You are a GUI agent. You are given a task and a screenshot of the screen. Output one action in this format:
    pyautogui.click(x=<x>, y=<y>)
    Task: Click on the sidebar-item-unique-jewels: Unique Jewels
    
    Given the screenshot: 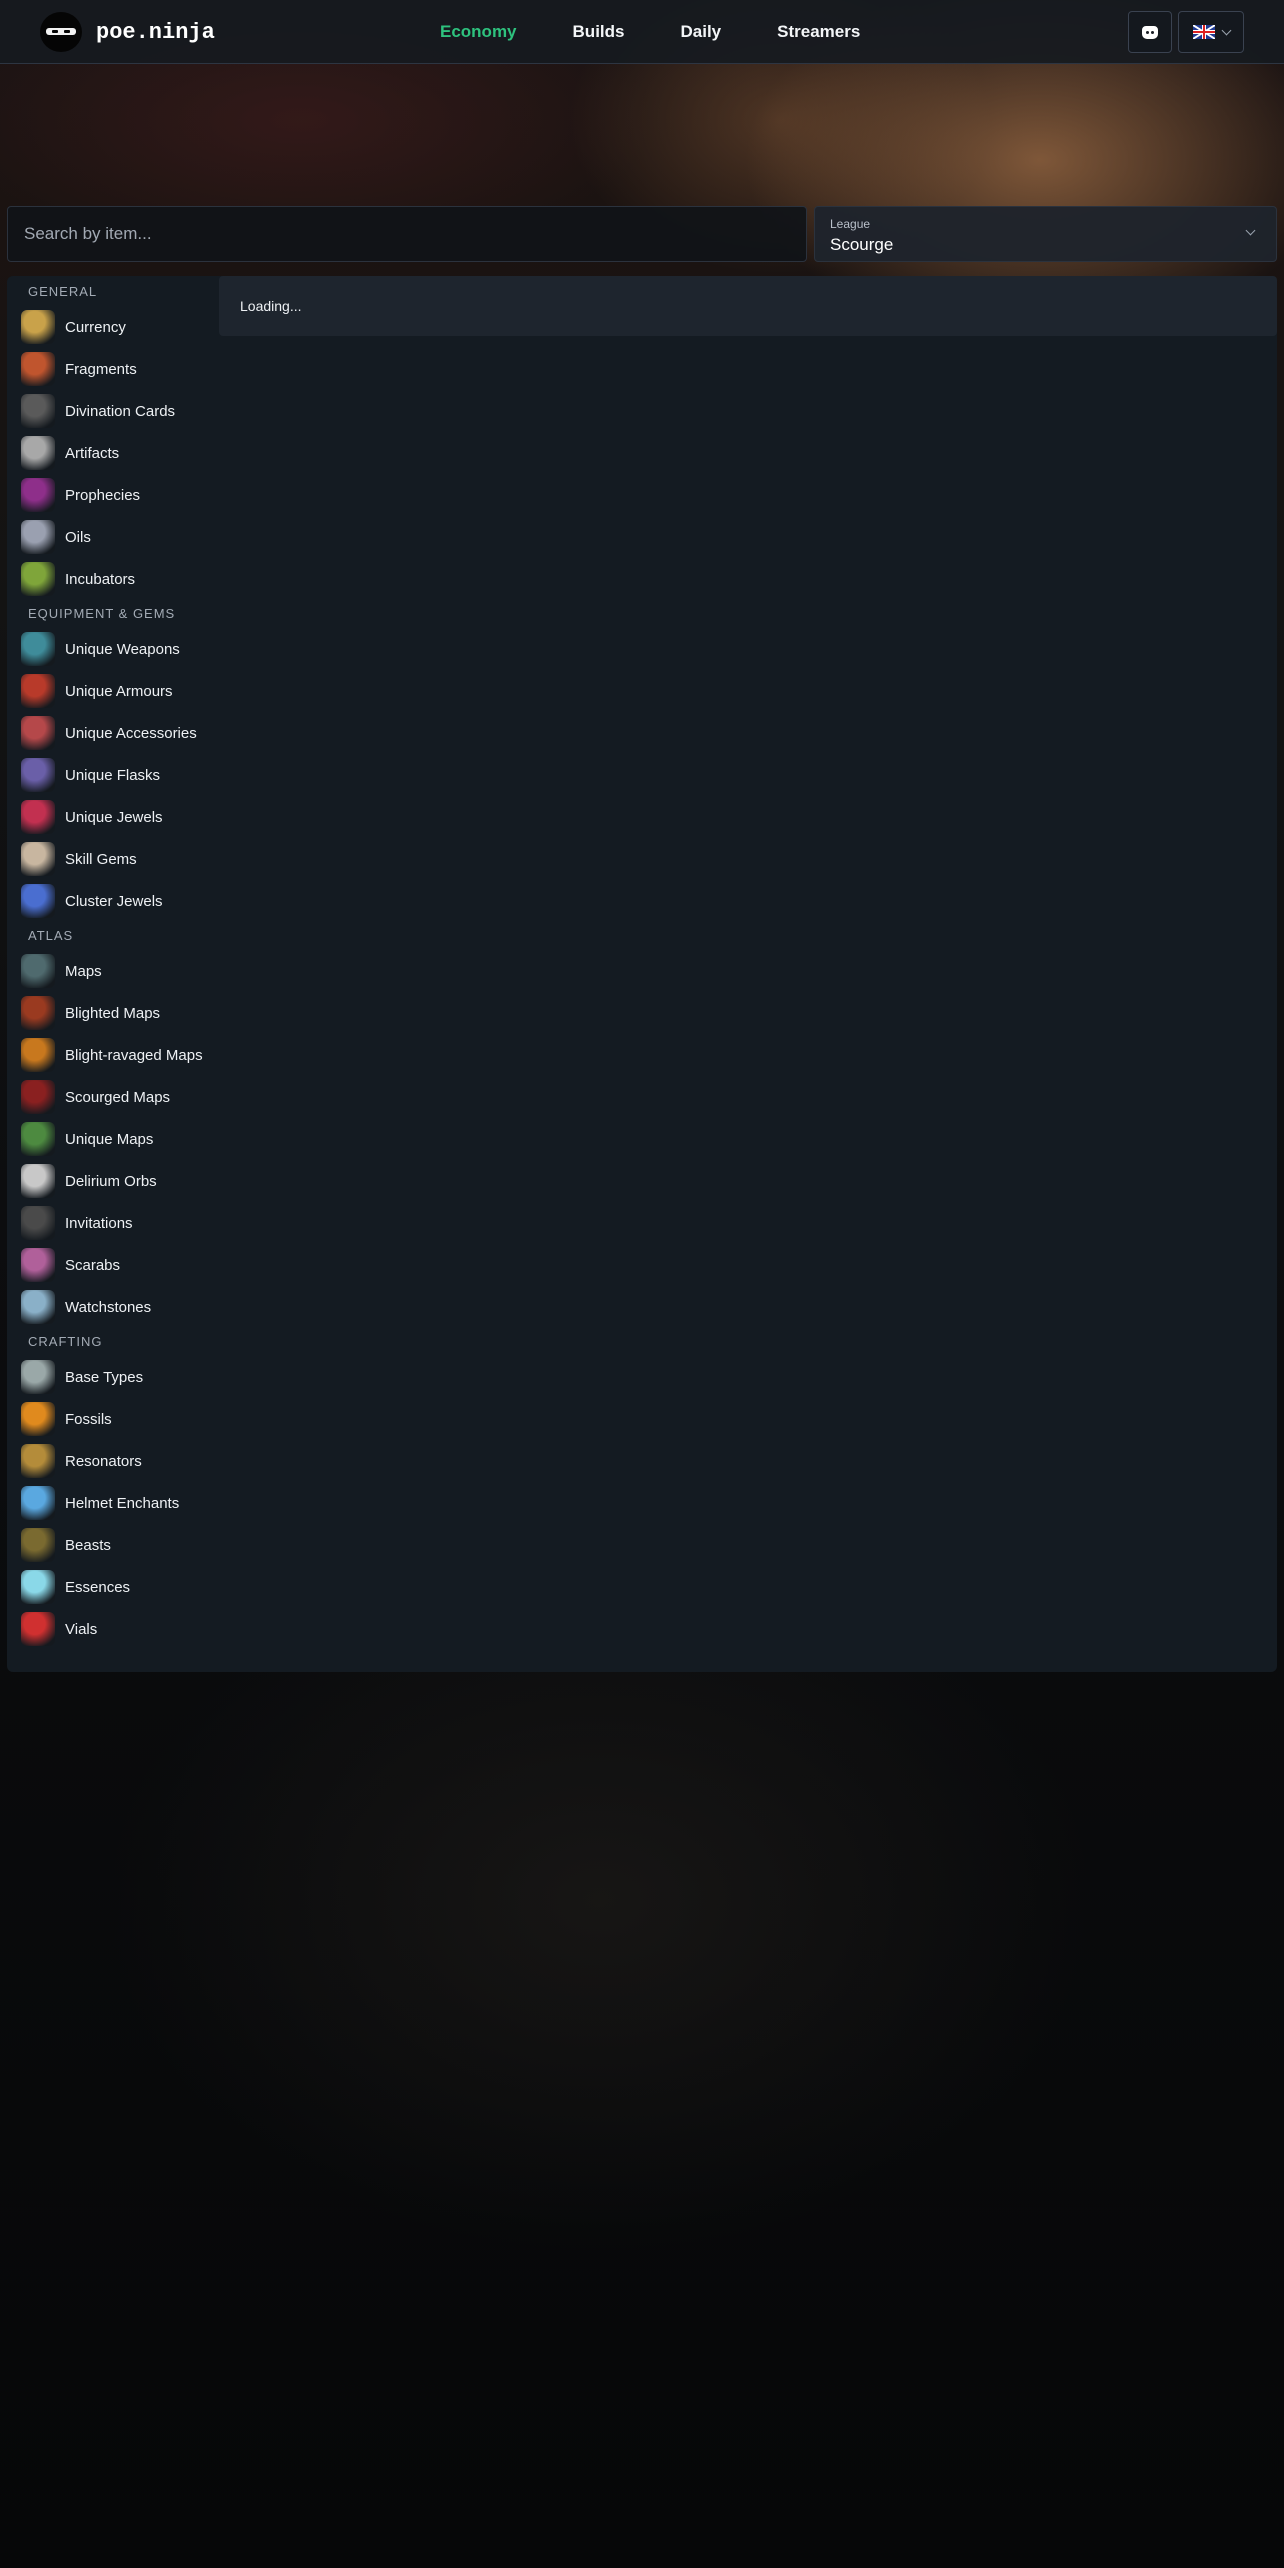 What is the action you would take?
    pyautogui.click(x=121, y=817)
    